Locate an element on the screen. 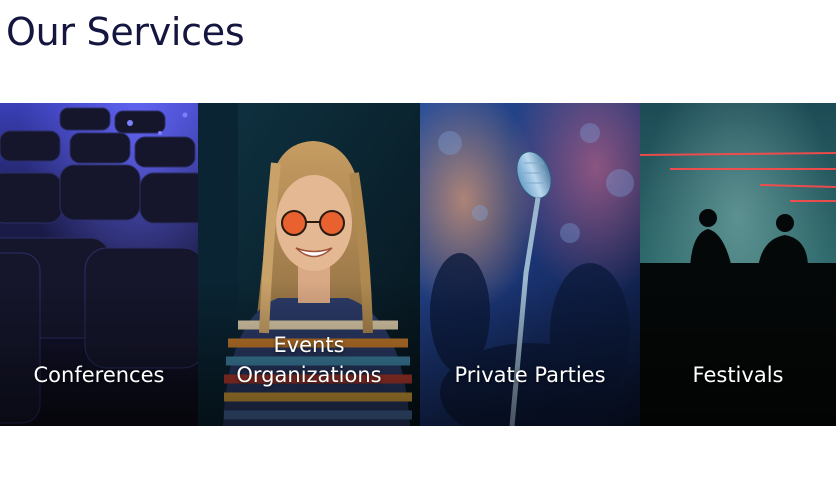  service-label-private-parties: Private Parties is located at coordinates (530, 375).